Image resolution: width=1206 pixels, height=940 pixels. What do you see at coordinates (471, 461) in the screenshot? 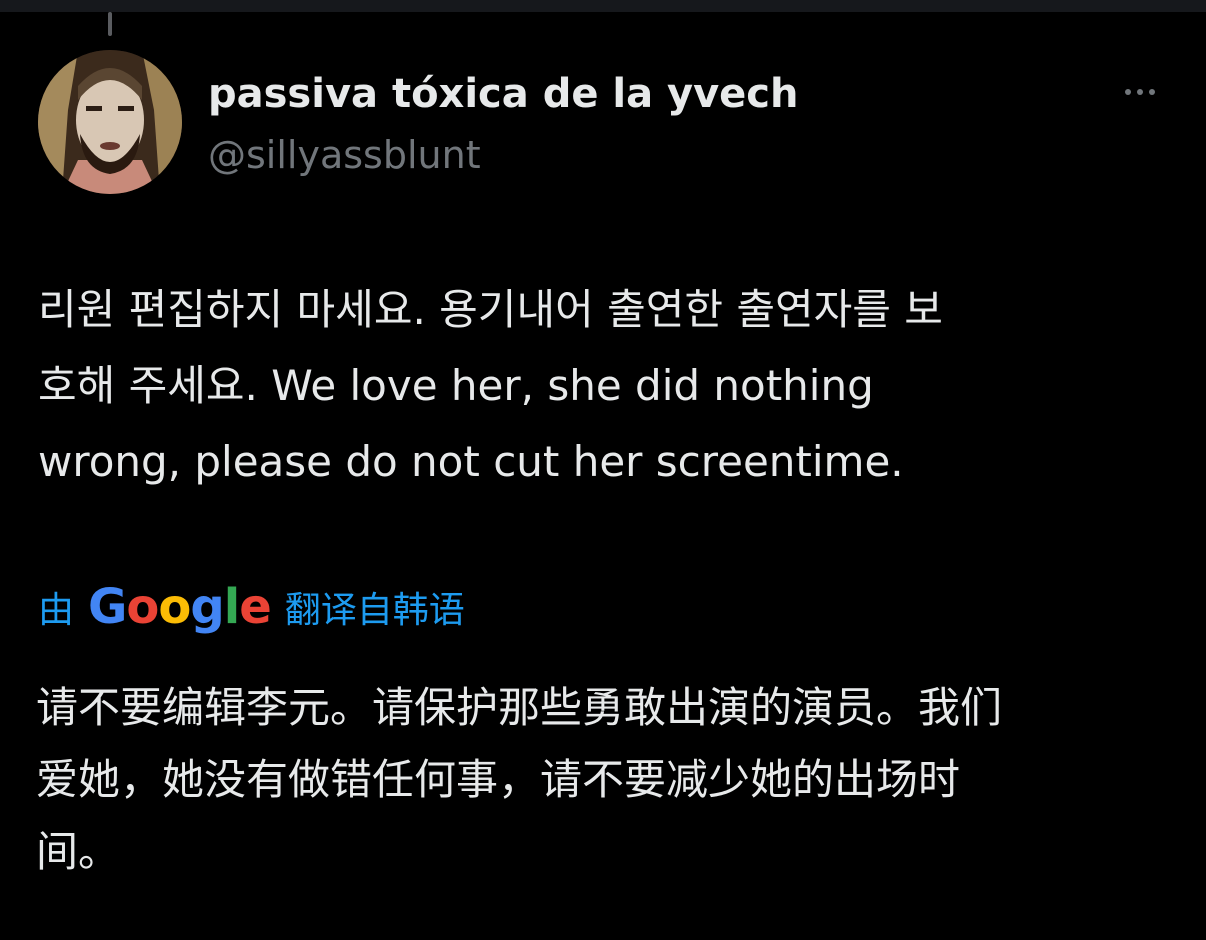
I see `tweet-text-line: wrong, please do not cut her screentime.` at bounding box center [471, 461].